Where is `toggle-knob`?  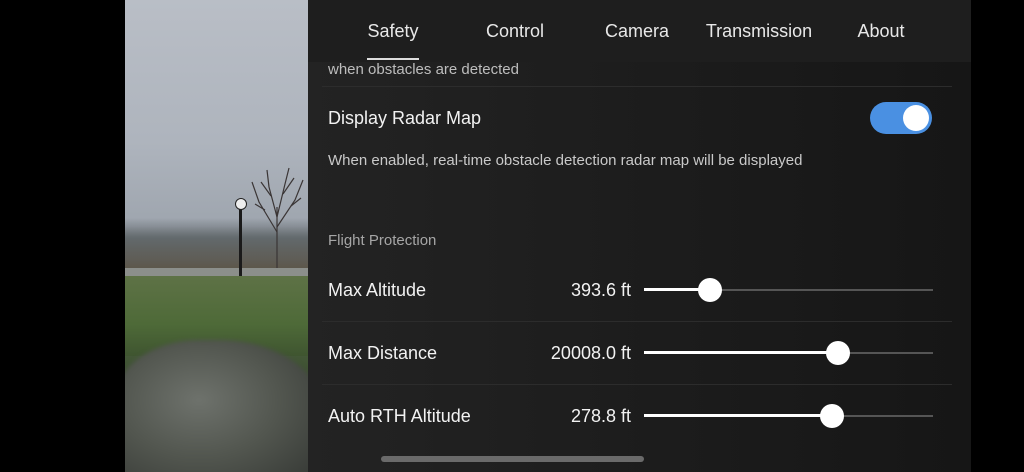 toggle-knob is located at coordinates (916, 118).